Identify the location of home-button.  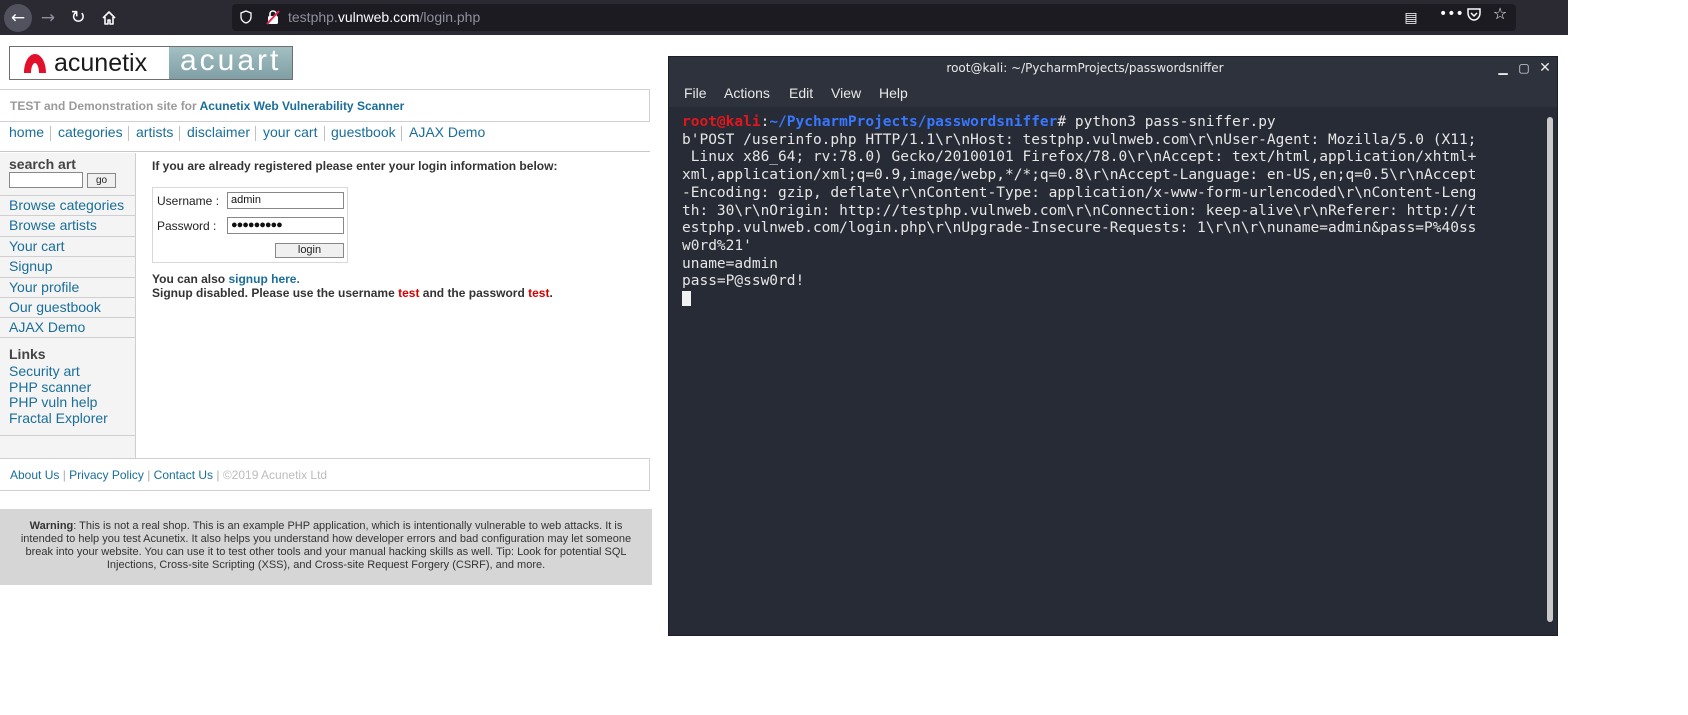
(109, 18).